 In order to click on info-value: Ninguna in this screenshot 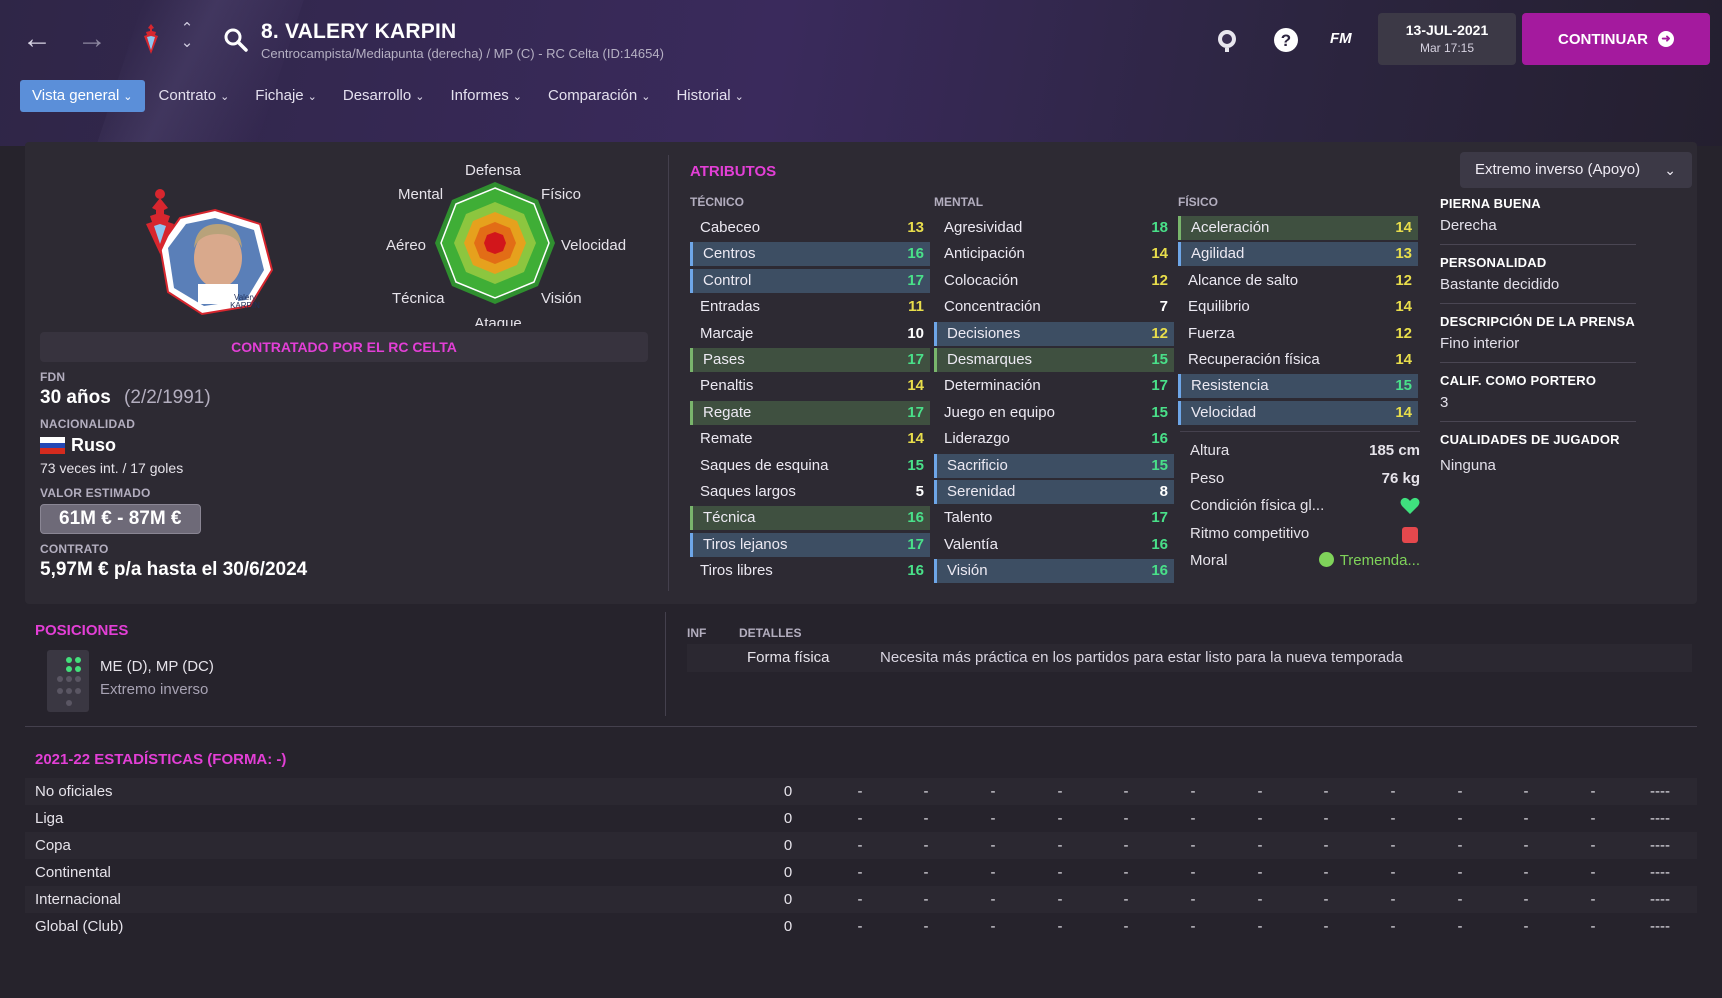, I will do `click(1468, 465)`.